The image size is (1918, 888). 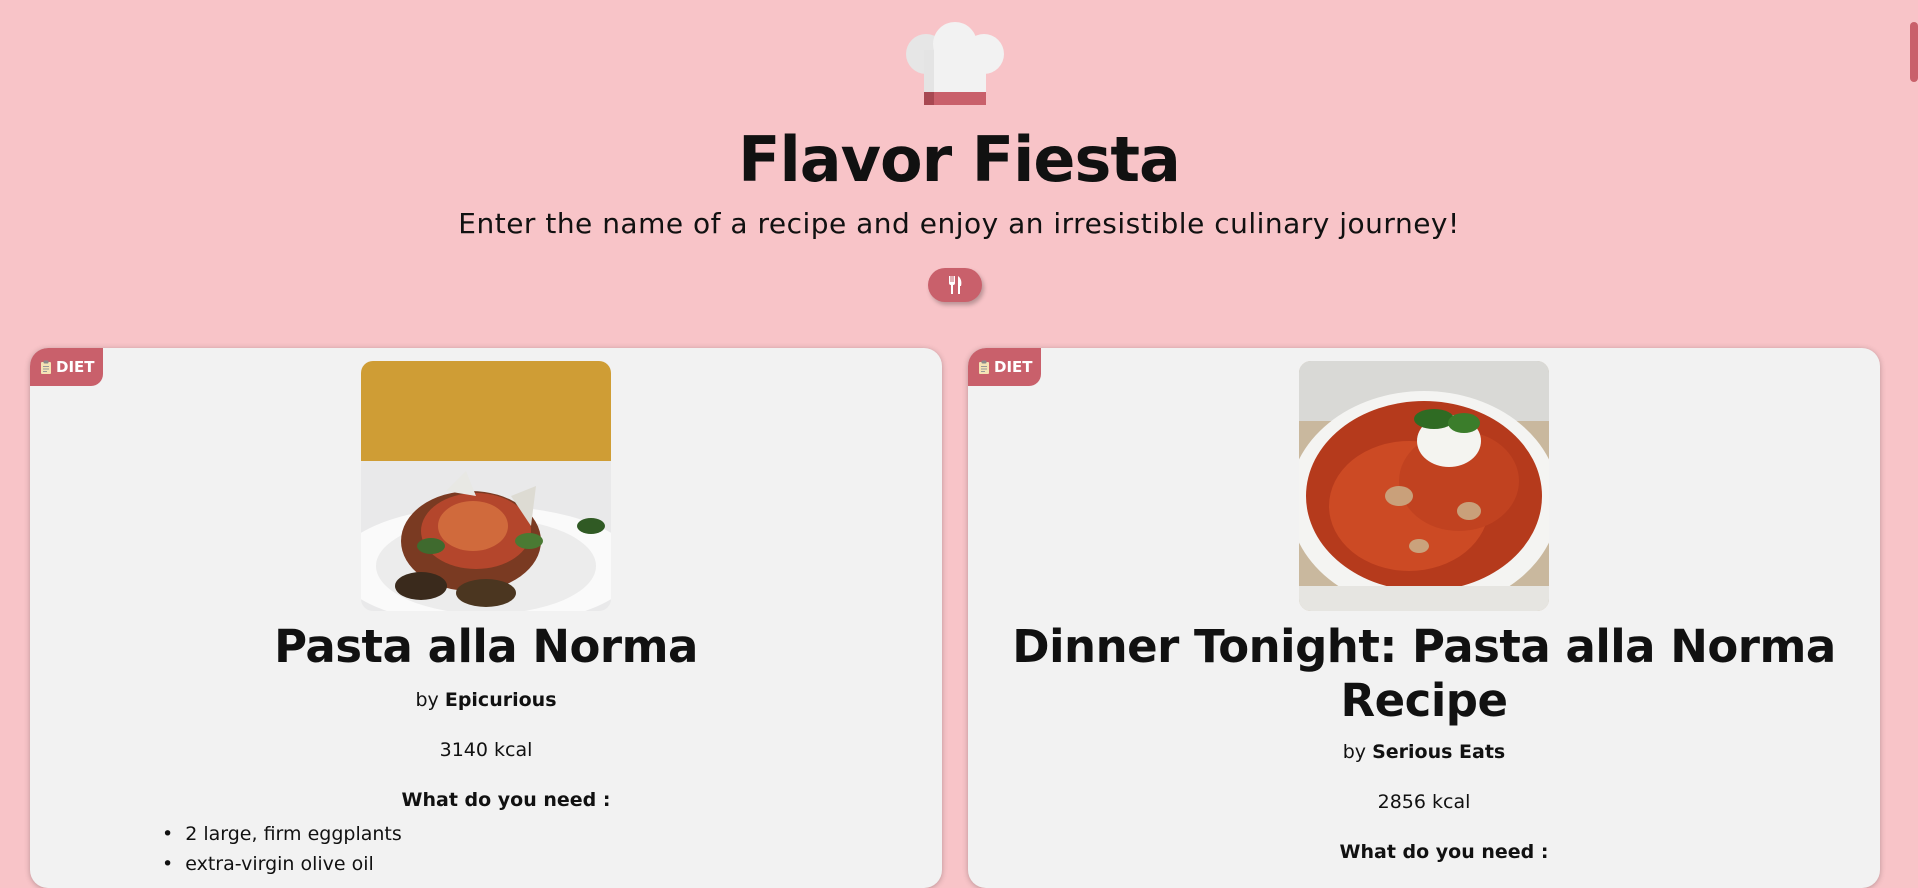 What do you see at coordinates (486, 750) in the screenshot?
I see `recipe-calories: 3140 kcal` at bounding box center [486, 750].